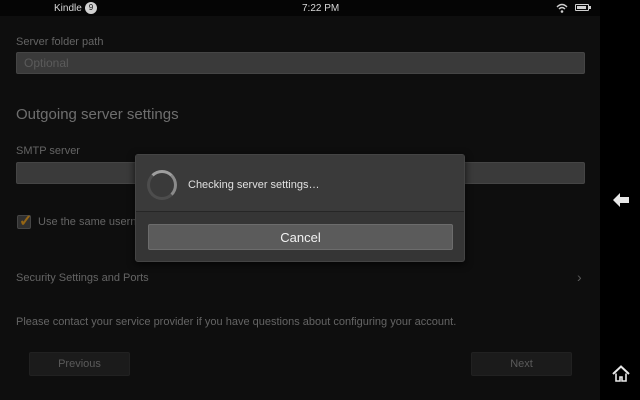  Describe the element at coordinates (562, 8) in the screenshot. I see `wifi-icon` at that location.